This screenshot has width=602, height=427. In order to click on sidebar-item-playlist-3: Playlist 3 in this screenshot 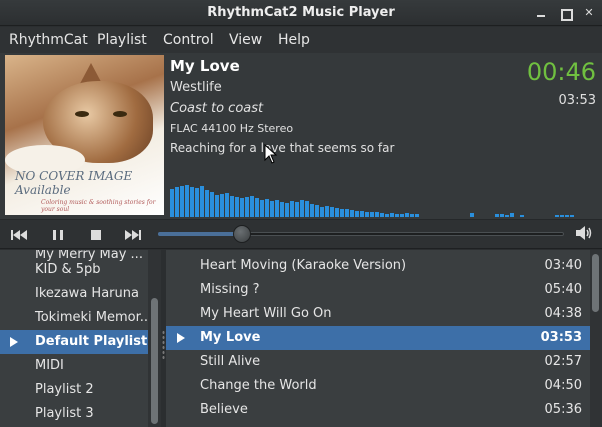, I will do `click(74, 414)`.